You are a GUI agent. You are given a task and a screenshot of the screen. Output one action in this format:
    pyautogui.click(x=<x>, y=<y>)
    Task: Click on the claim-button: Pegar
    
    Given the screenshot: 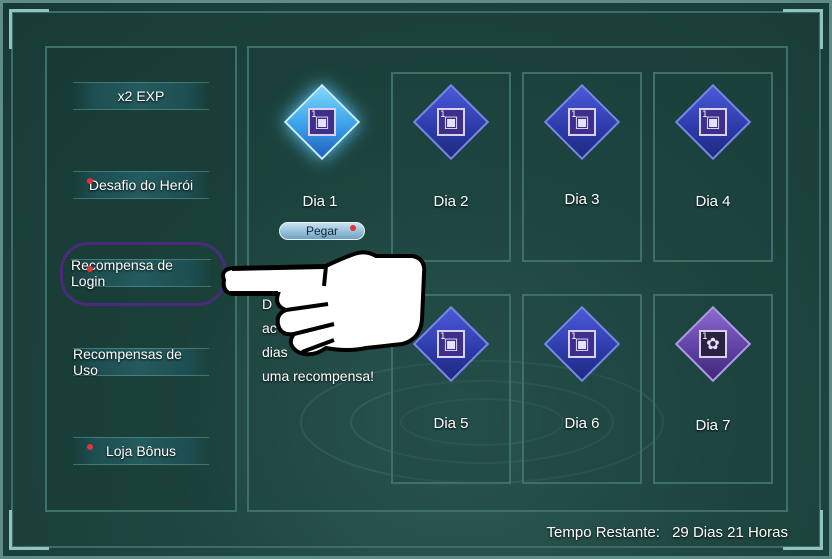 What is the action you would take?
    pyautogui.click(x=322, y=231)
    